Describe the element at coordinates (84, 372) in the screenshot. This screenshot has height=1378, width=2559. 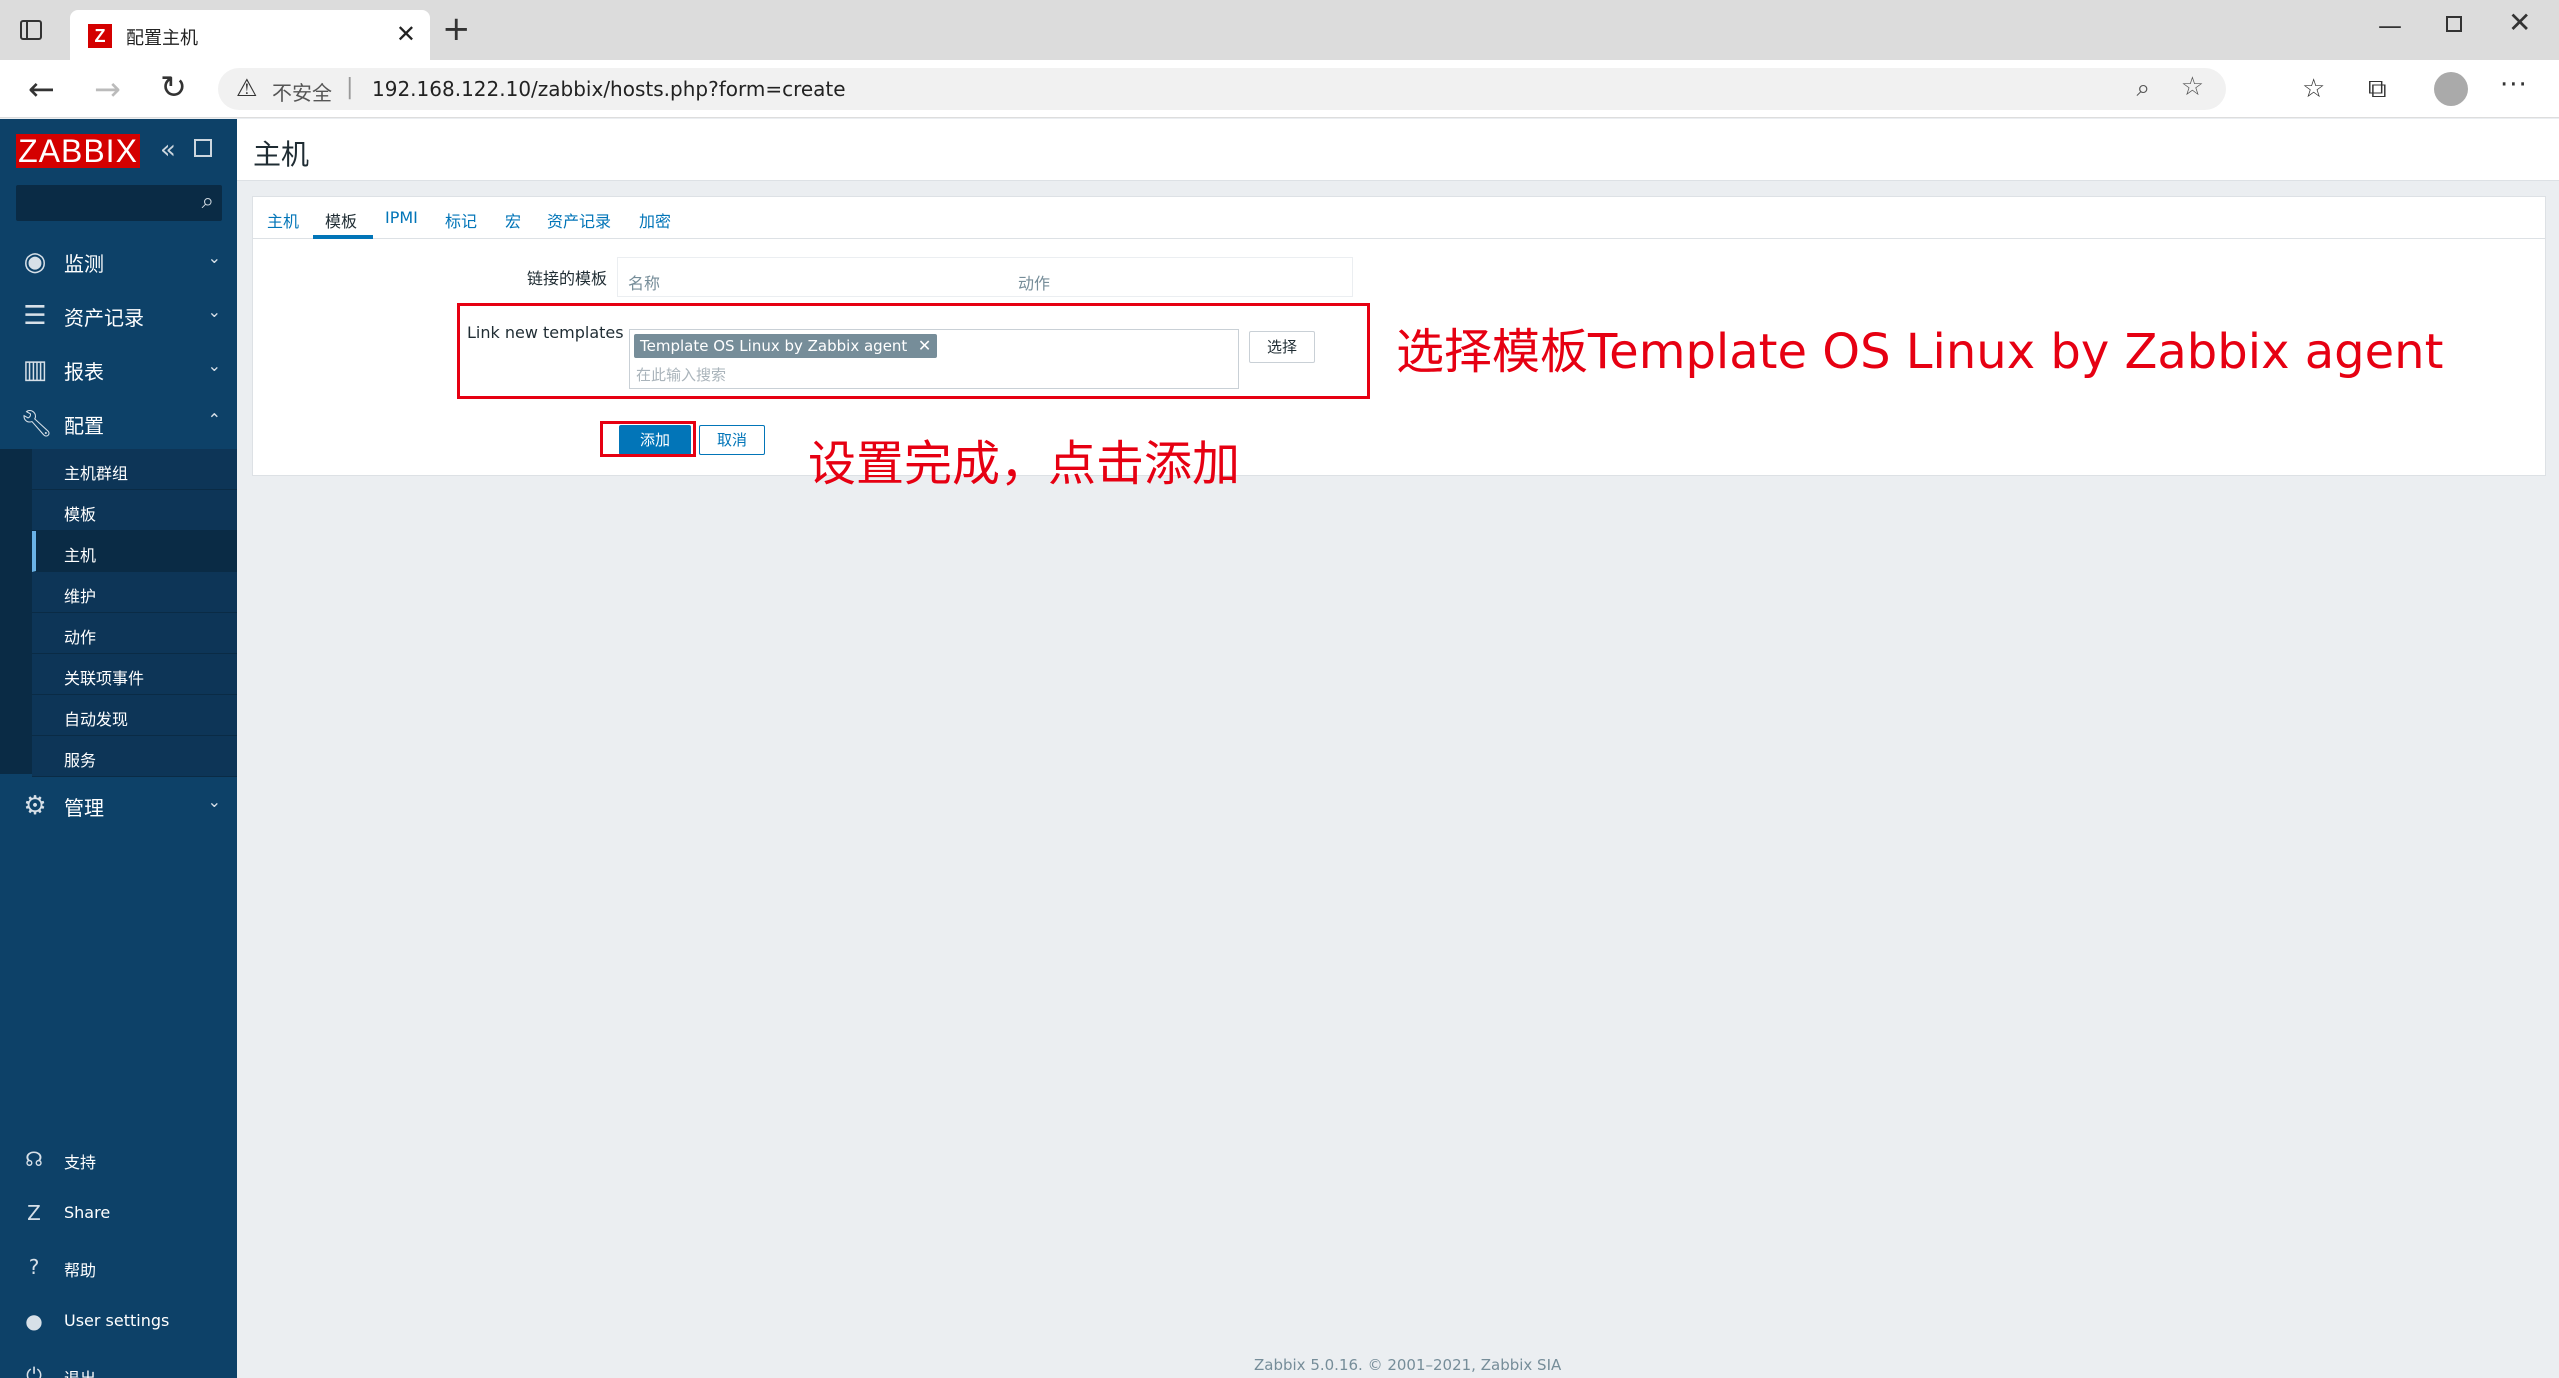
I see `menu-label: 报表` at that location.